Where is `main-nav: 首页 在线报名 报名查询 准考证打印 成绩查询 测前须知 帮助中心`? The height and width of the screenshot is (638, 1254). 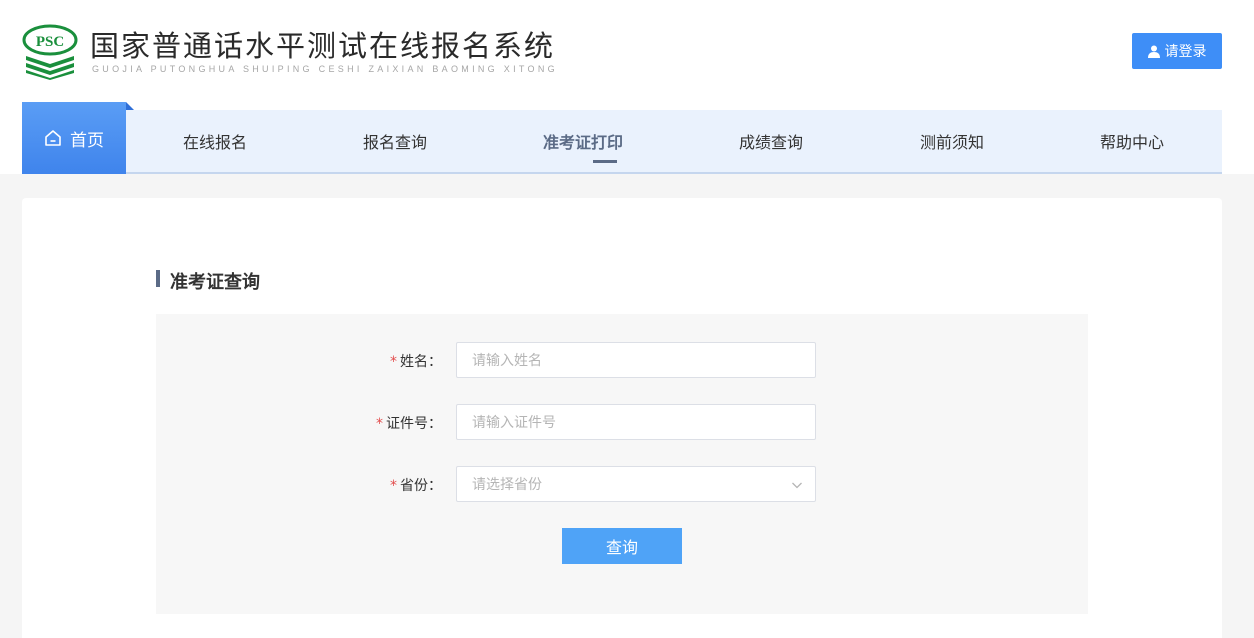
main-nav: 首页 在线报名 报名查询 准考证打印 成绩查询 测前须知 帮助中心 is located at coordinates (622, 138).